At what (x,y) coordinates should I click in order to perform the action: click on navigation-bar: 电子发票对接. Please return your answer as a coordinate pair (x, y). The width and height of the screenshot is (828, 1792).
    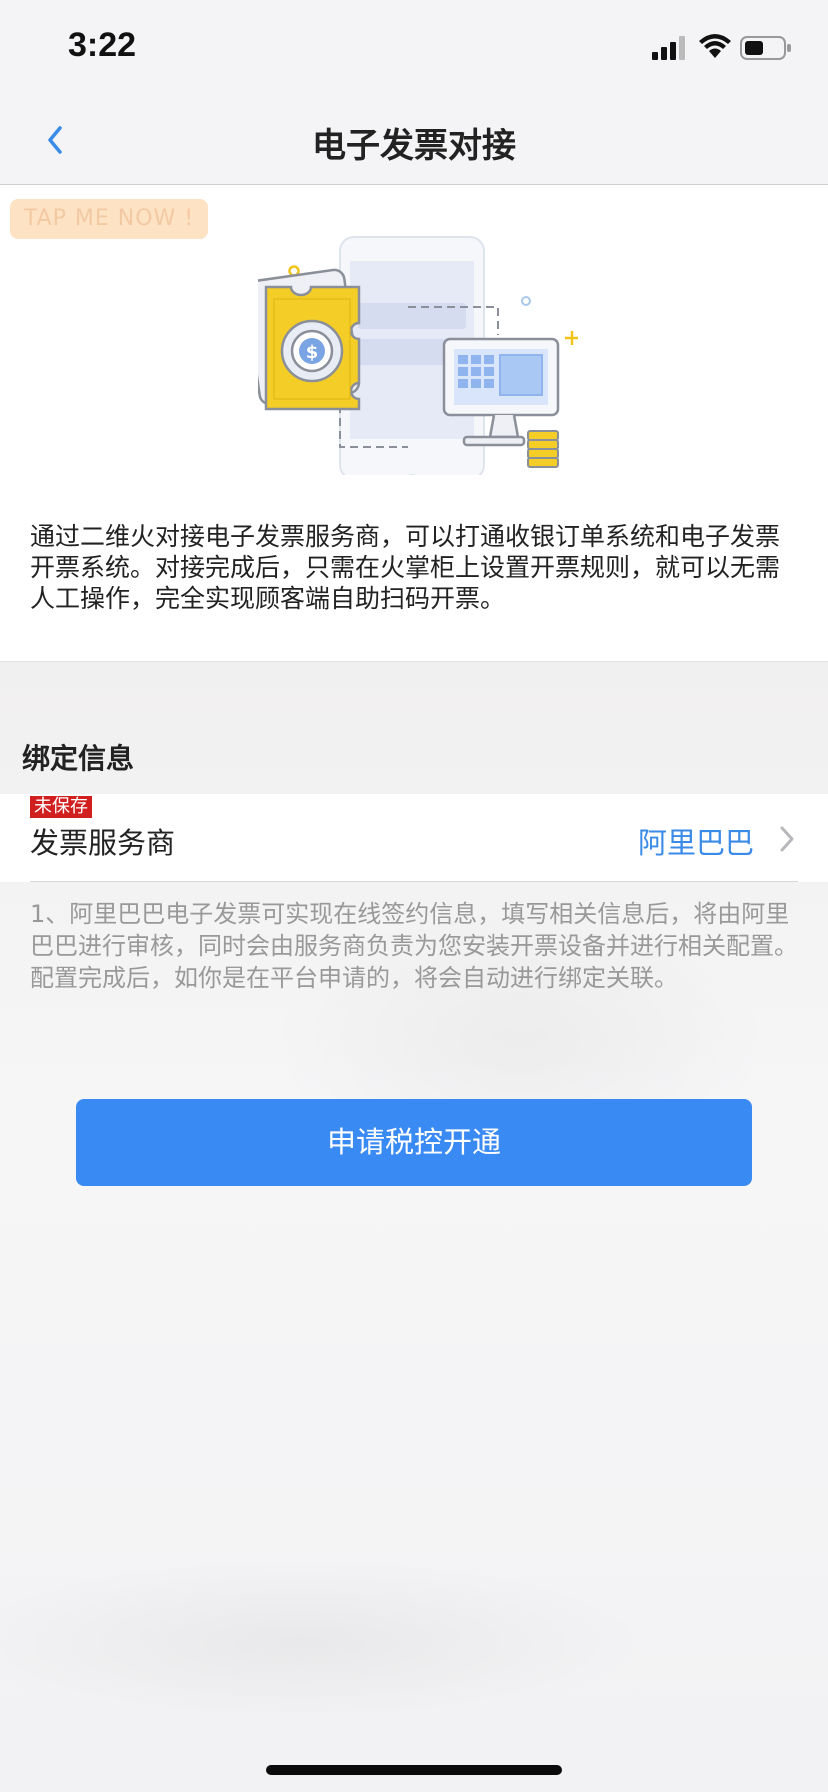
    Looking at the image, I should click on (414, 140).